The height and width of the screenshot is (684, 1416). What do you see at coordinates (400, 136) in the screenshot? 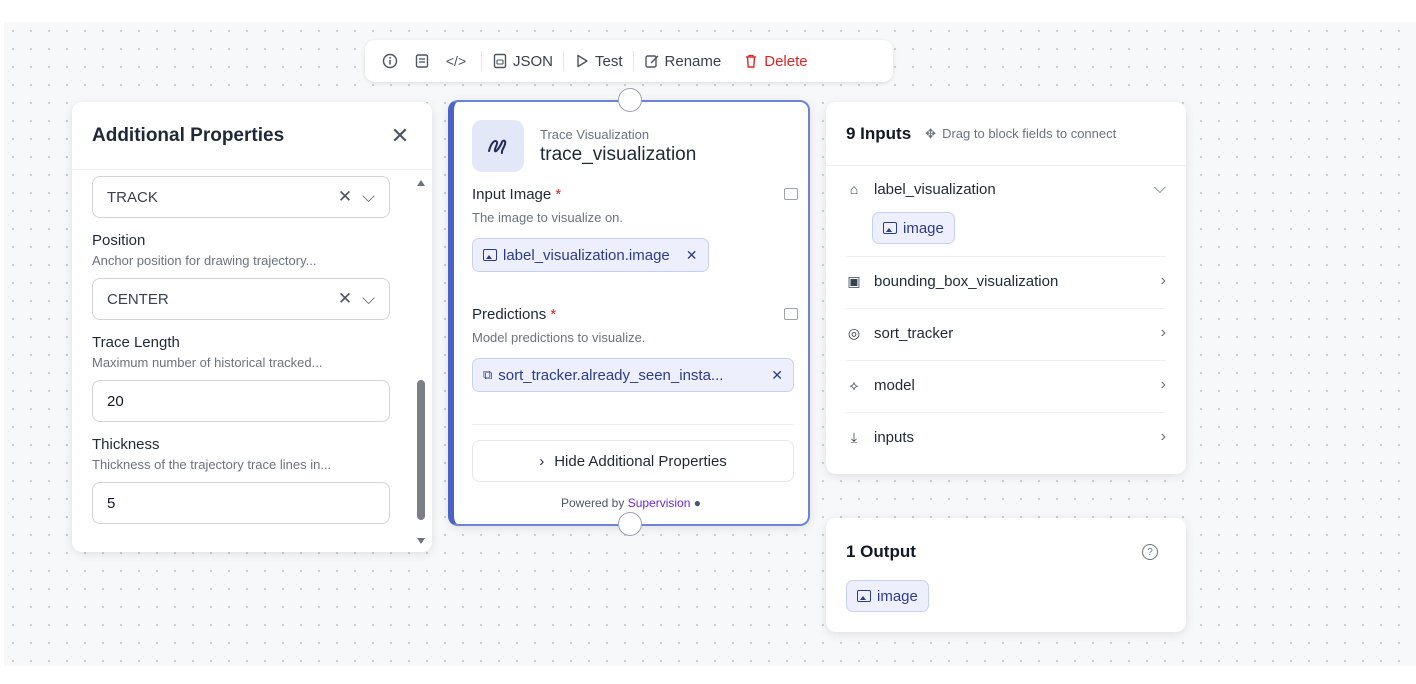
I see `close-icon: ✕` at bounding box center [400, 136].